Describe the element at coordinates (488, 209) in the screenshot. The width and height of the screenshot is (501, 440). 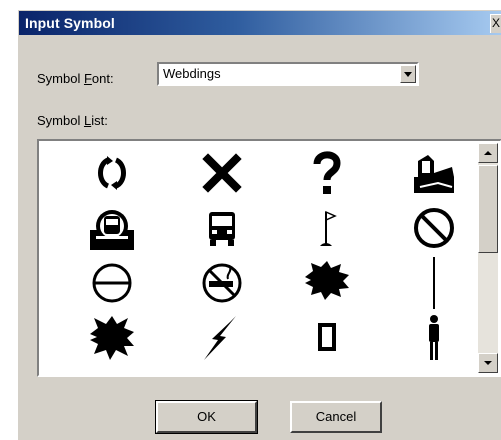
I see `scroll-thumb` at that location.